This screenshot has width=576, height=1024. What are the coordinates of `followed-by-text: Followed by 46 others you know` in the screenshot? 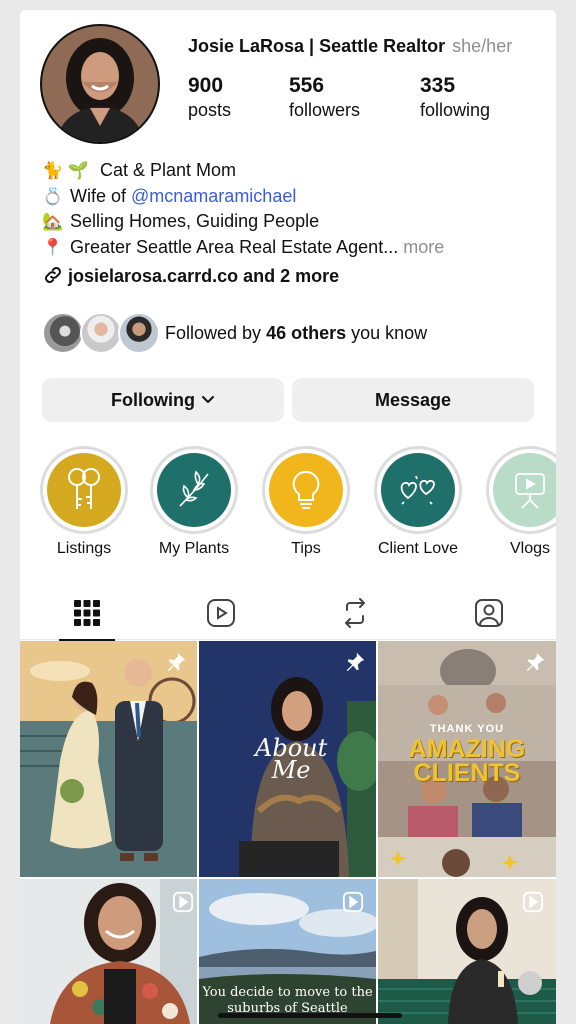 It's located at (296, 333).